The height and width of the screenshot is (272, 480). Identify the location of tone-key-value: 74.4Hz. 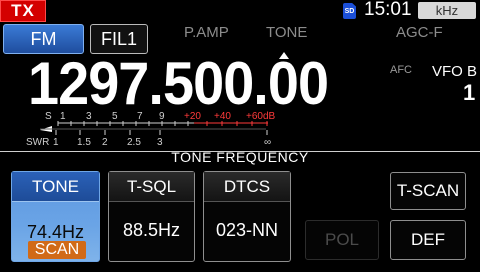
(55, 232).